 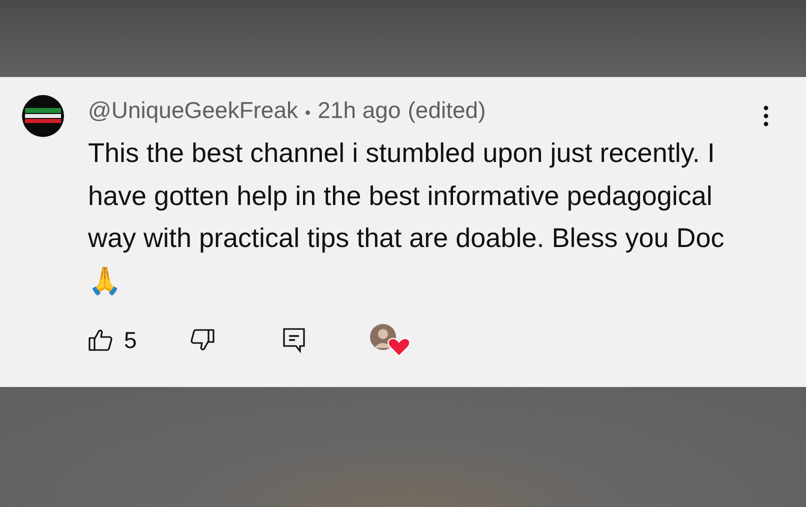 I want to click on dislike-icon, so click(x=201, y=340).